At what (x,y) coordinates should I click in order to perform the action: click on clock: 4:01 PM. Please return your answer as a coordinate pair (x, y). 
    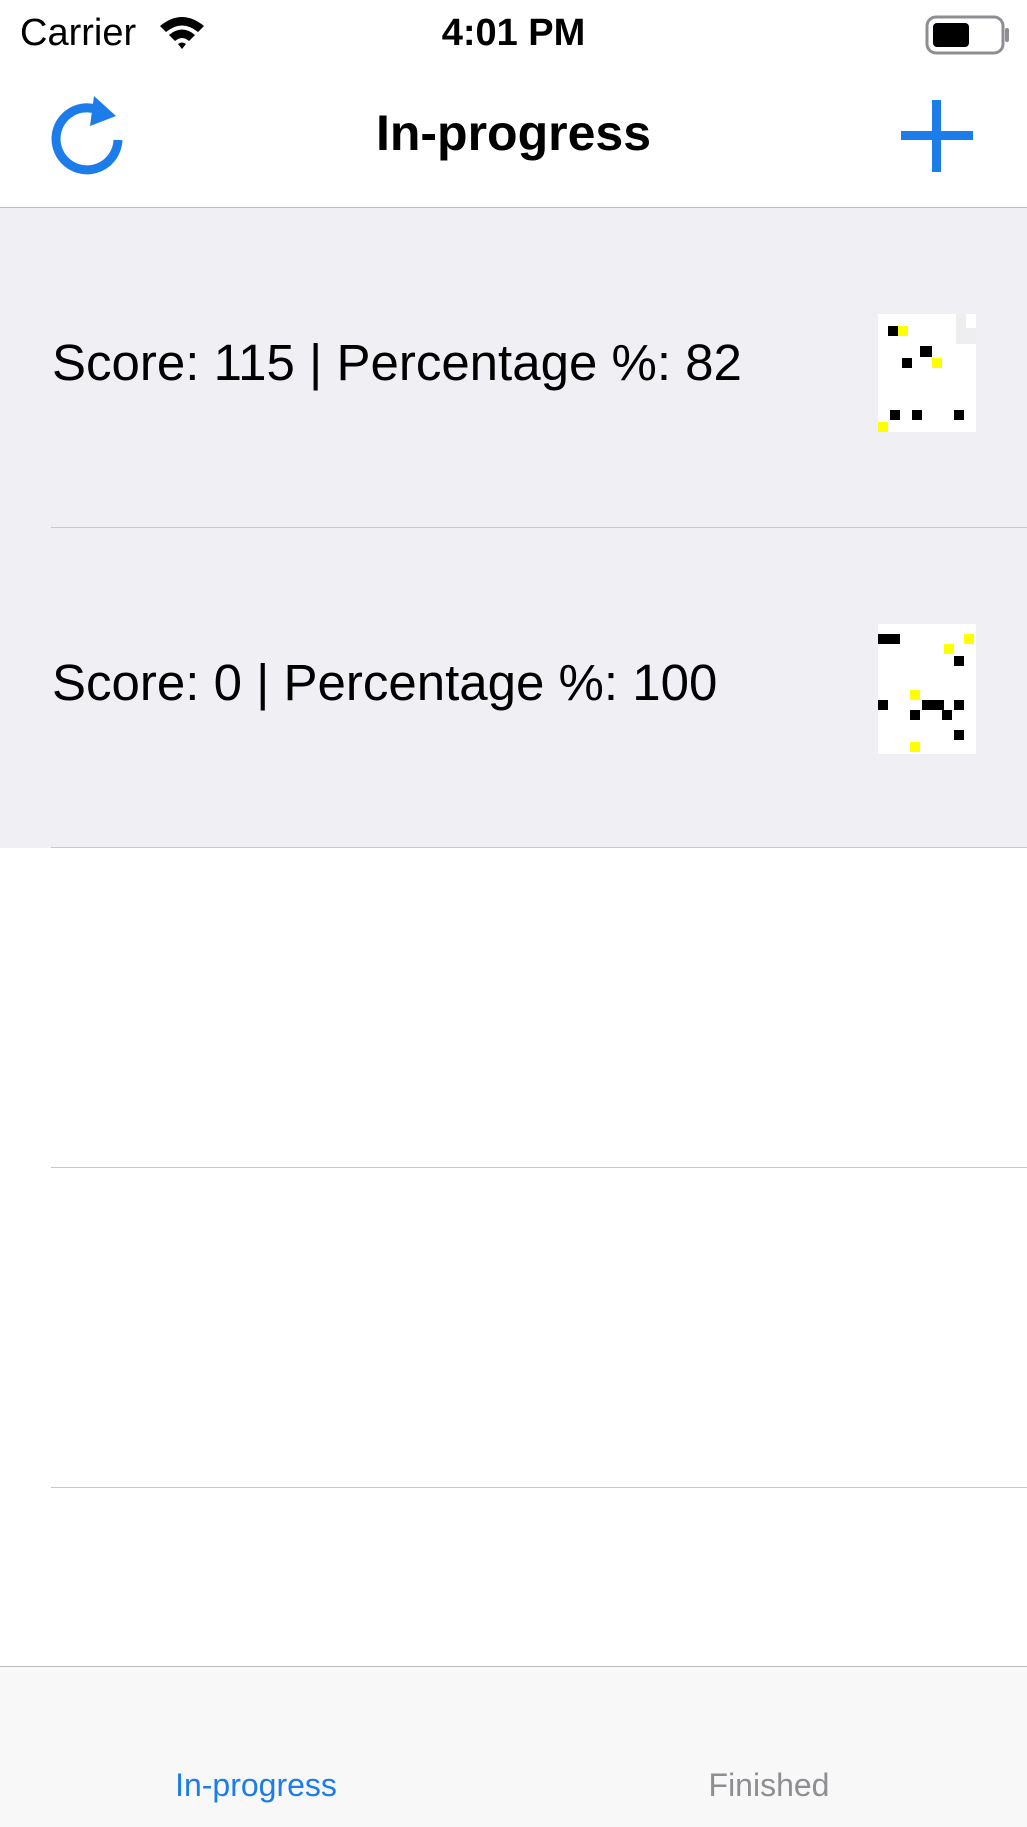
    Looking at the image, I should click on (513, 33).